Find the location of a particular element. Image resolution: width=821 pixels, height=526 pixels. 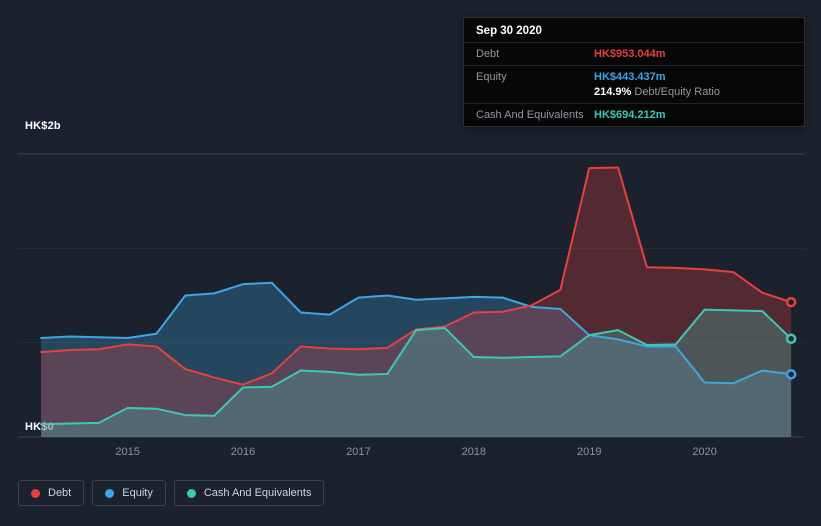

y-axis-label-top: HK$2b is located at coordinates (43, 126).